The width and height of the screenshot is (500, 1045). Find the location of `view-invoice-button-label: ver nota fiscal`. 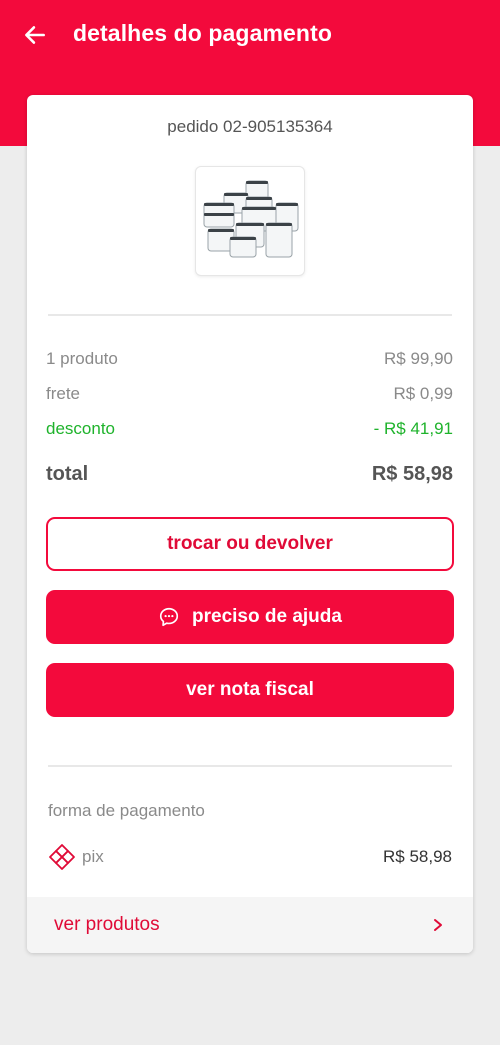

view-invoice-button-label: ver nota fiscal is located at coordinates (250, 689).